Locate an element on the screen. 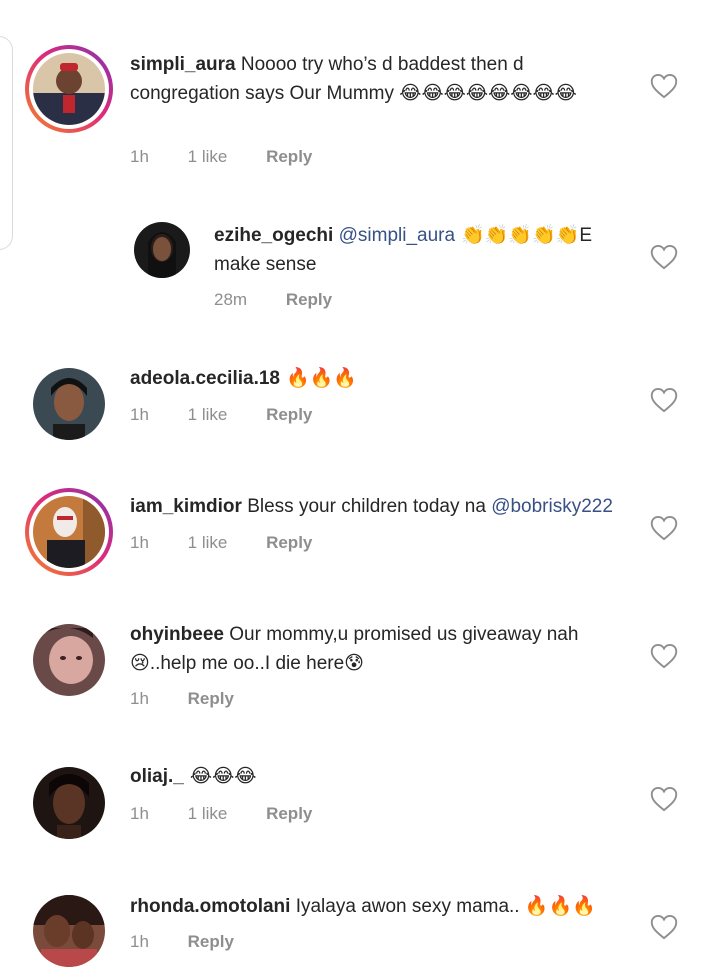 This screenshot has width=716, height=980. comment-emoji: 😂😂😂 is located at coordinates (220, 776).